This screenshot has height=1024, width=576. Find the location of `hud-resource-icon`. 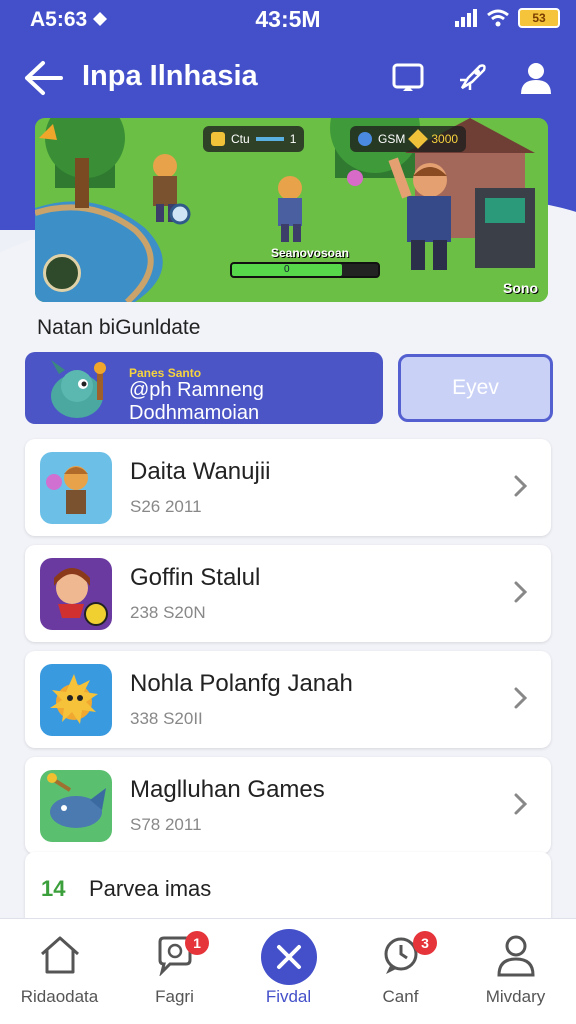

hud-resource-icon is located at coordinates (218, 139).